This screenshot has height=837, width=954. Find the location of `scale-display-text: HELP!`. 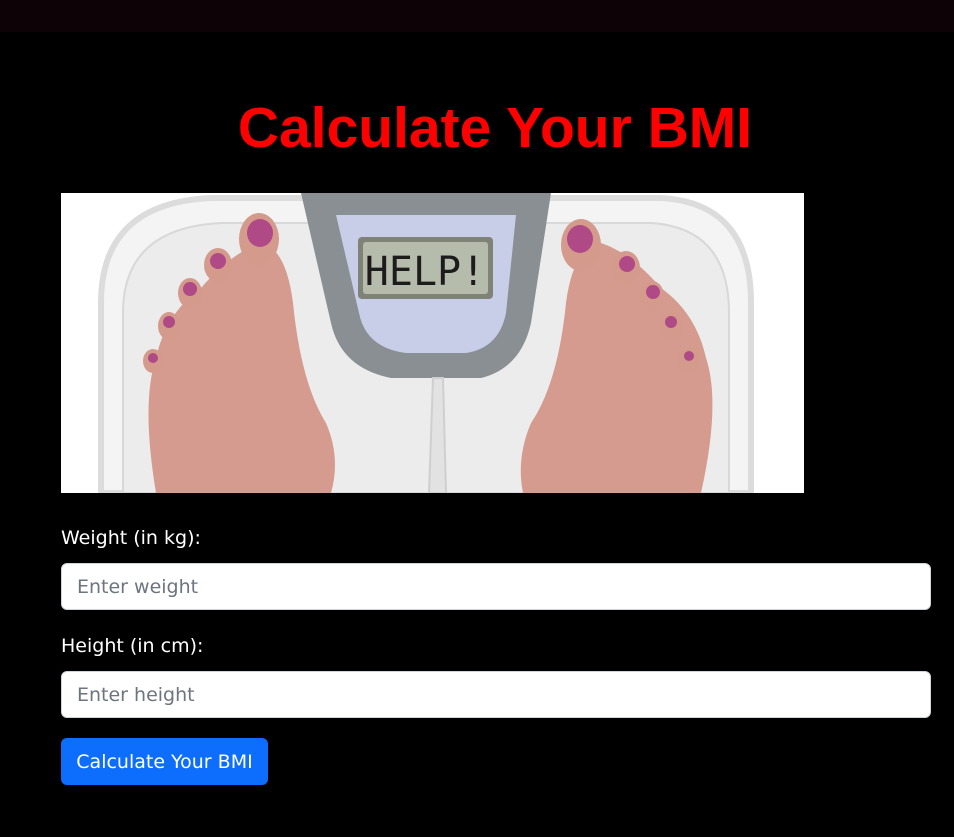

scale-display-text: HELP! is located at coordinates (425, 272).